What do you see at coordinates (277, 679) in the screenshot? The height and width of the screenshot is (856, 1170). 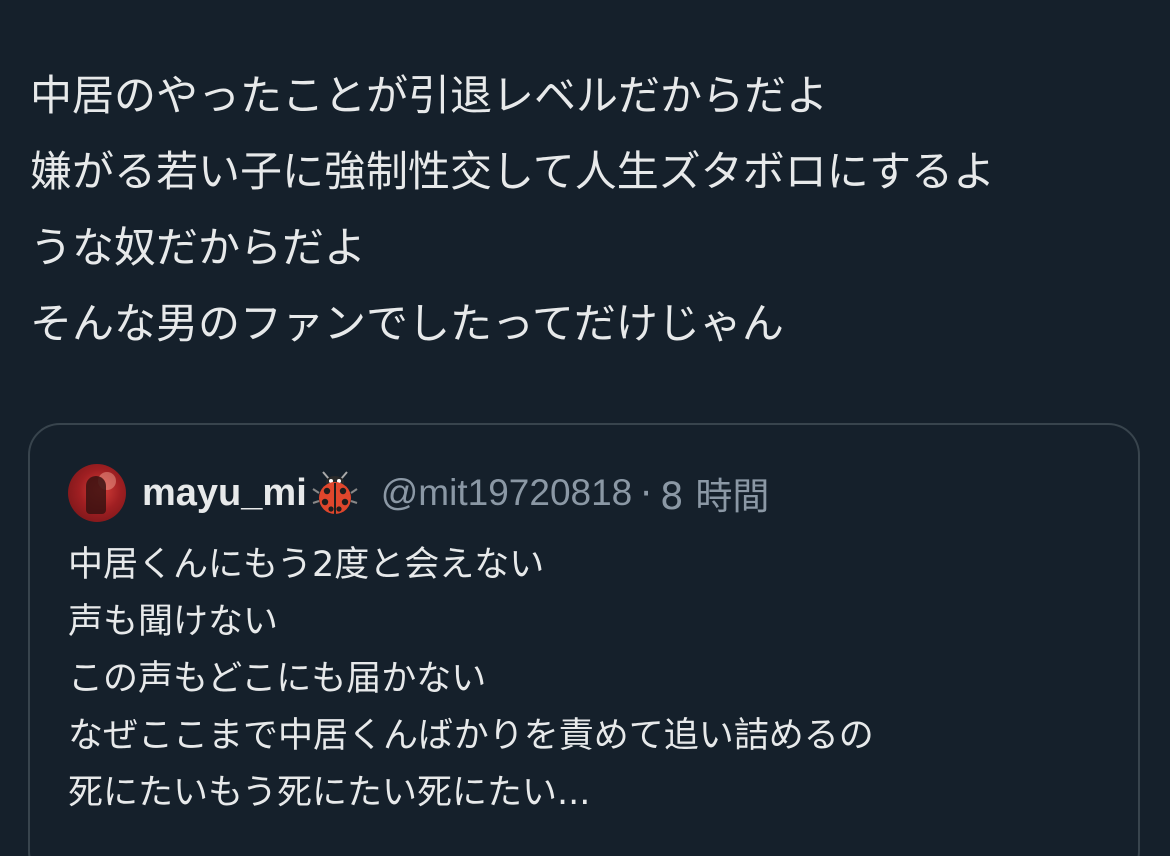 I see `quoted-text-line: この声もどこにも届かない` at bounding box center [277, 679].